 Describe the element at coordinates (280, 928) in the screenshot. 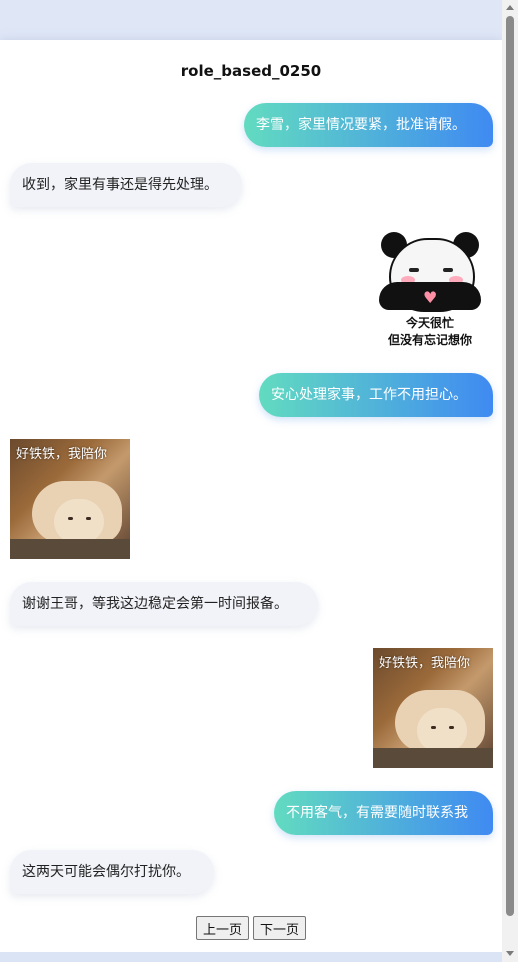

I see `next-page-button: 下一页` at that location.